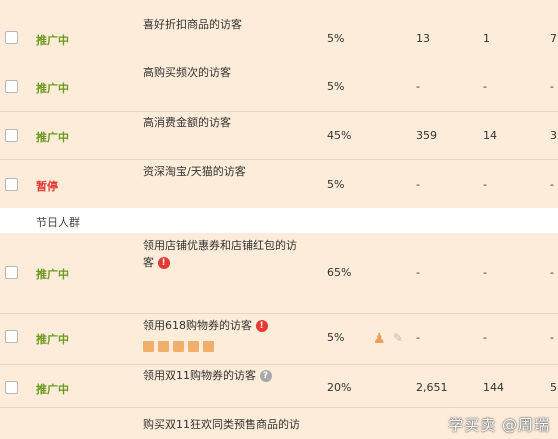  I want to click on metric-1: 359, so click(426, 135).